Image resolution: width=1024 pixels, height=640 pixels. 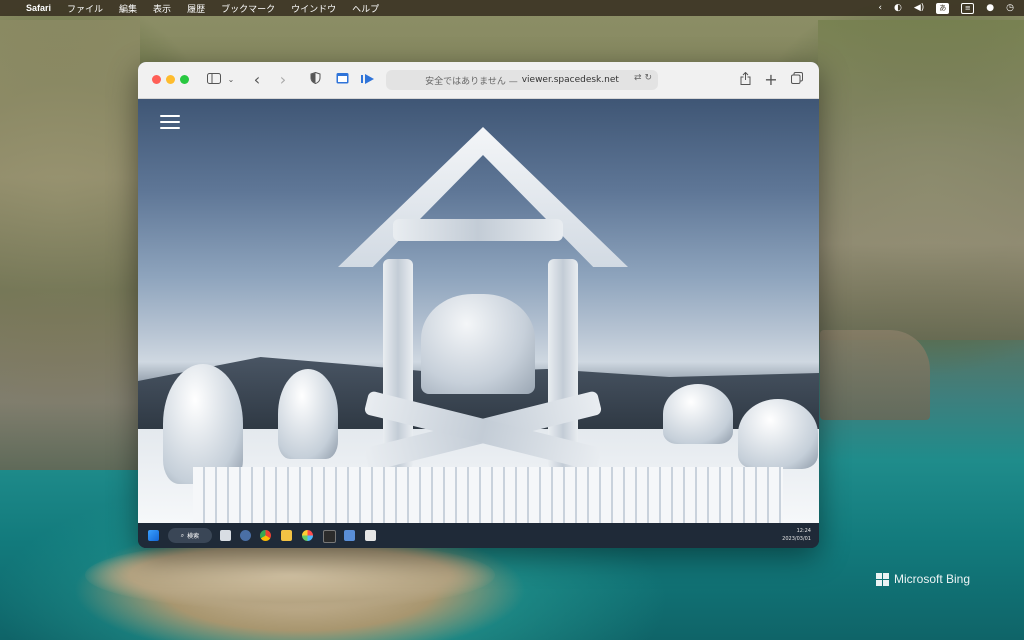 I want to click on address-bar: 安全ではありません — viewer.spacedesk.net ⇄ ↻, so click(x=522, y=80).